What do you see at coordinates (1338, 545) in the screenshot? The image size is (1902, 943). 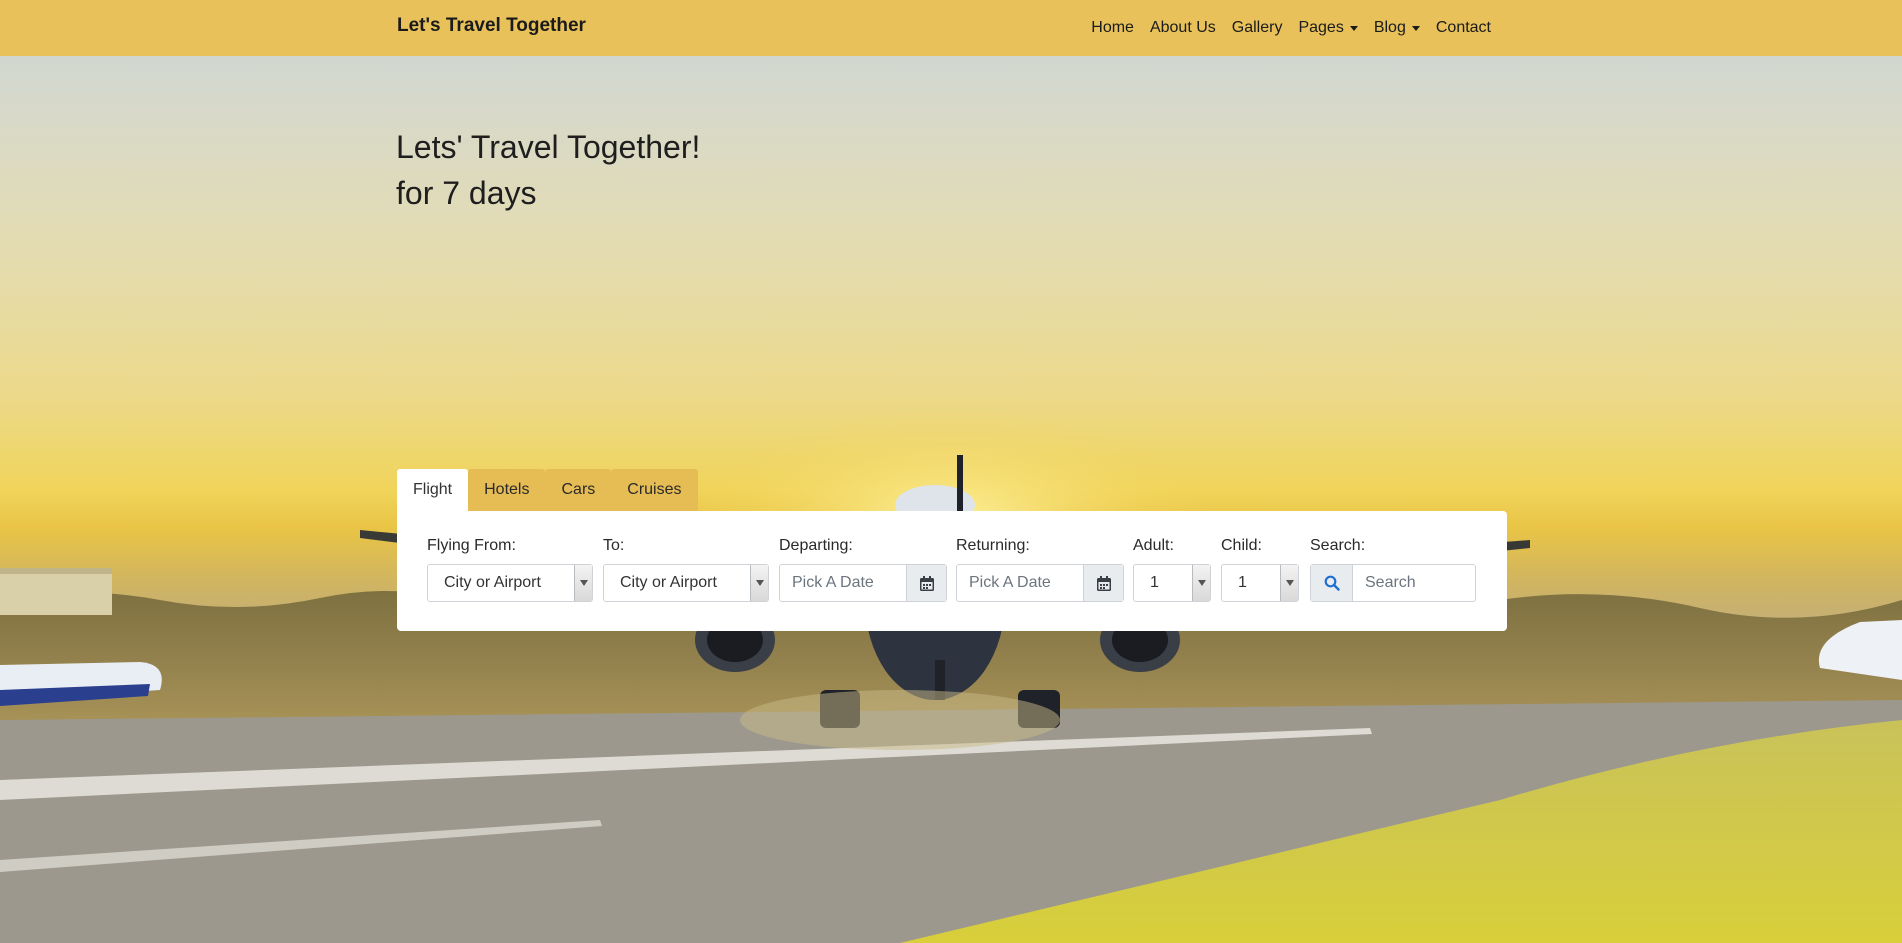 I see `search-label: Search:` at bounding box center [1338, 545].